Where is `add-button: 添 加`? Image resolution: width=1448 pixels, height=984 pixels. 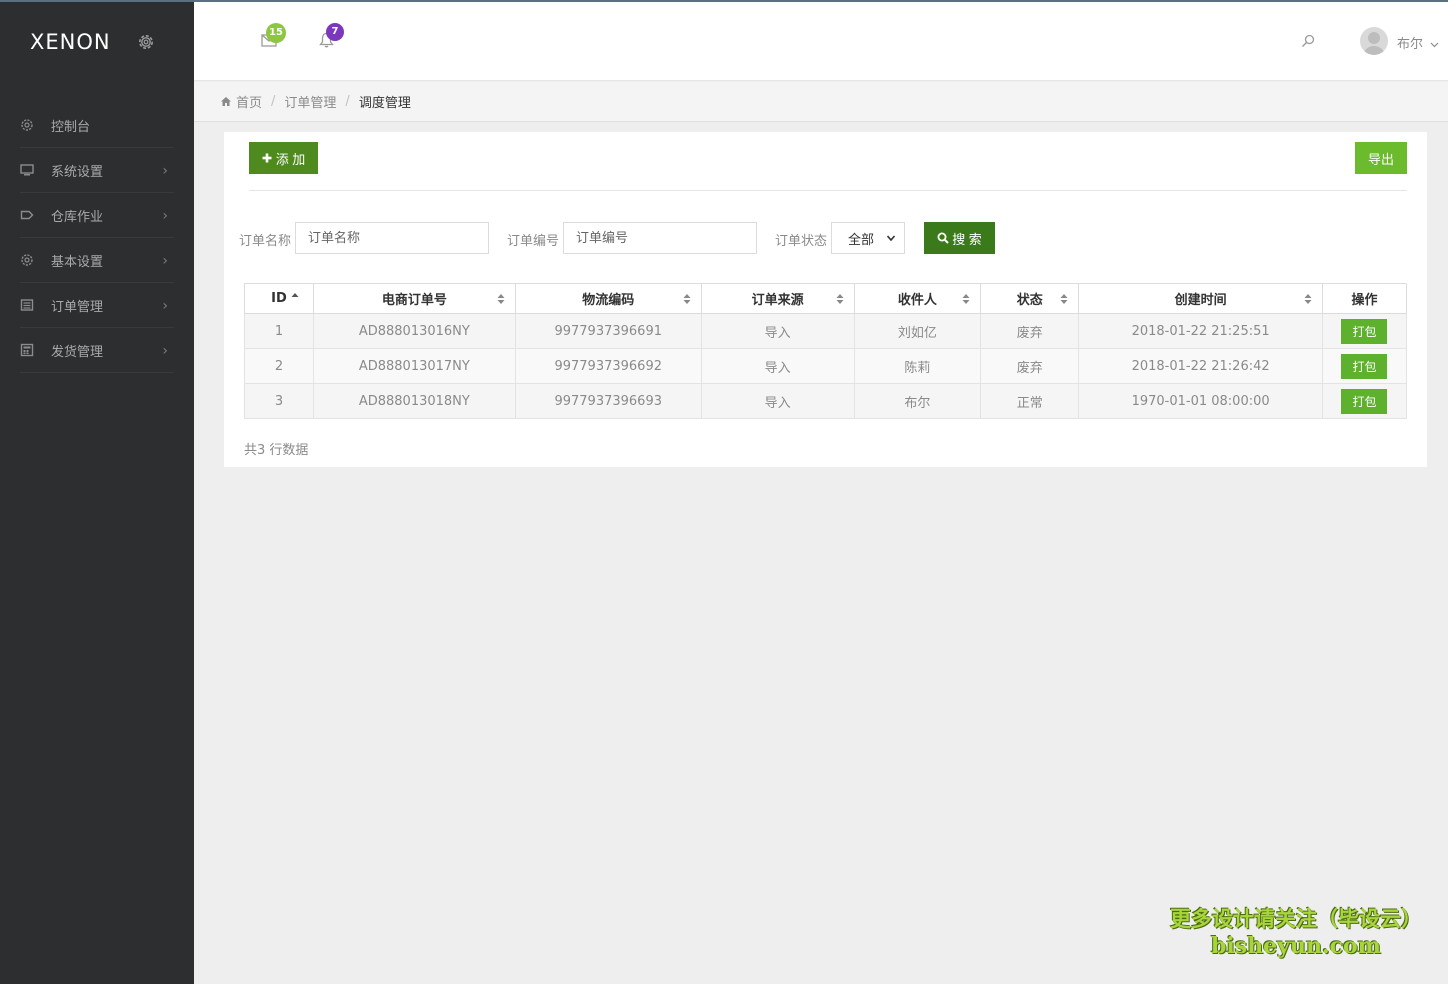 add-button: 添 加 is located at coordinates (283, 158).